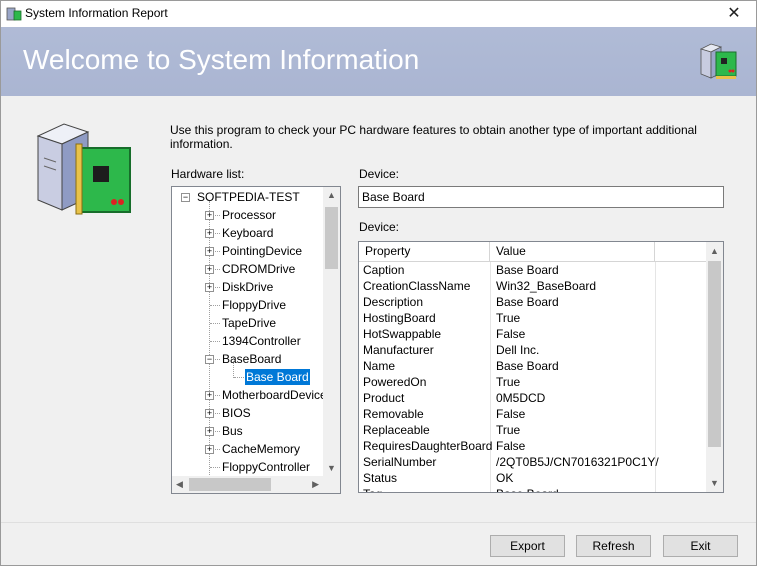  I want to click on table-row: RequiresDaughterBoard False, so click(533, 446).